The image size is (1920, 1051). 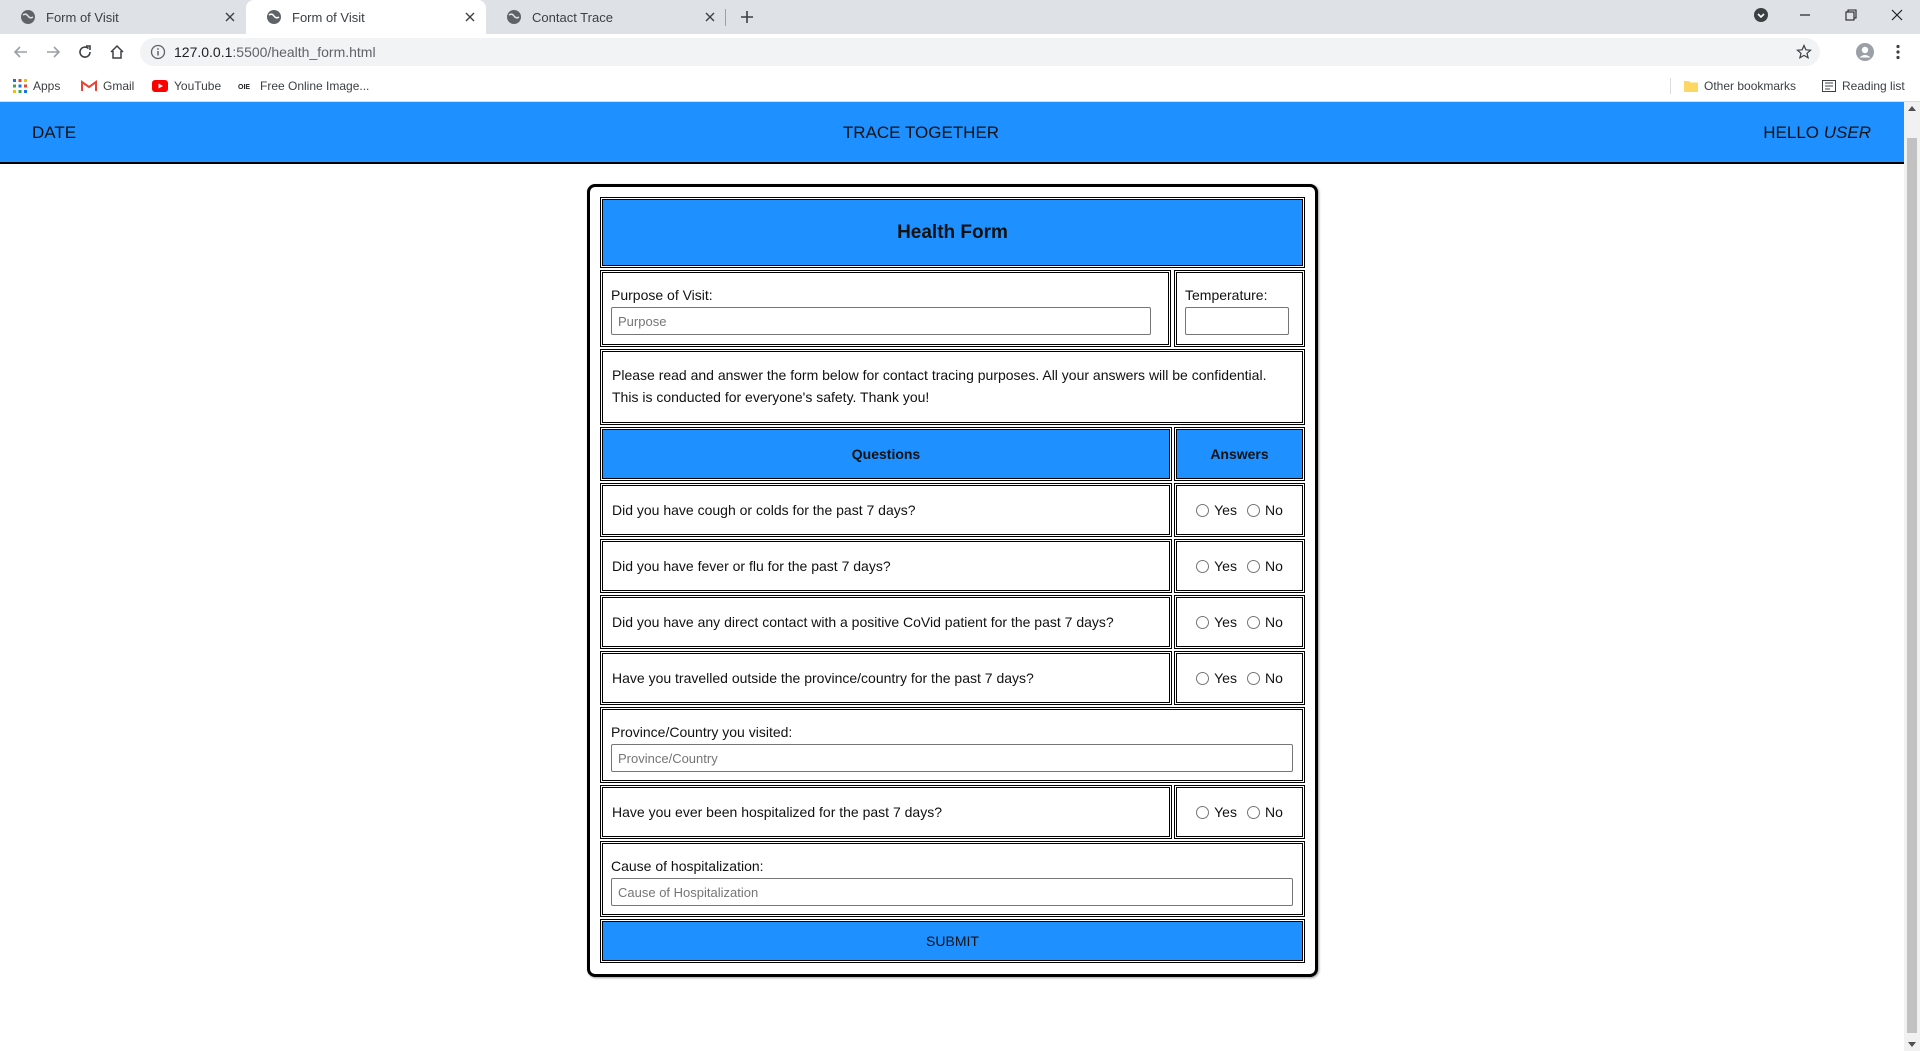 I want to click on answer-3-no: No, so click(x=1264, y=622).